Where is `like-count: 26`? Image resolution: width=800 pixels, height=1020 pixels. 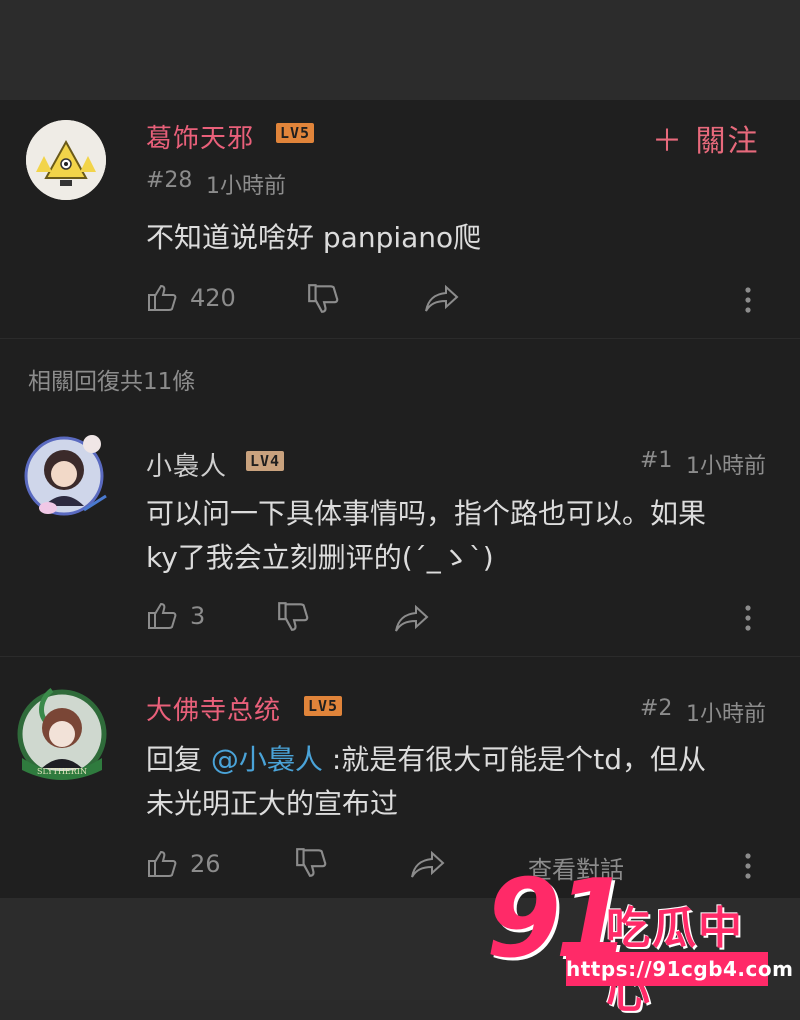
like-count: 26 is located at coordinates (205, 864).